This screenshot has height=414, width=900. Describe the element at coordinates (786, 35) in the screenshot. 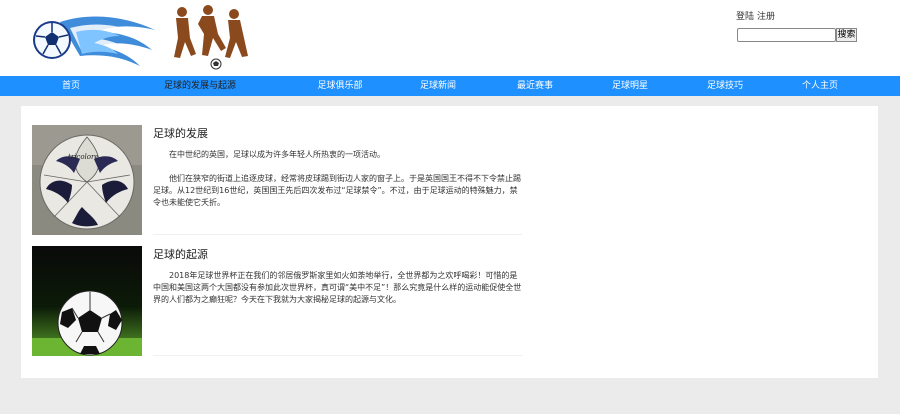

I see `search-input` at that location.